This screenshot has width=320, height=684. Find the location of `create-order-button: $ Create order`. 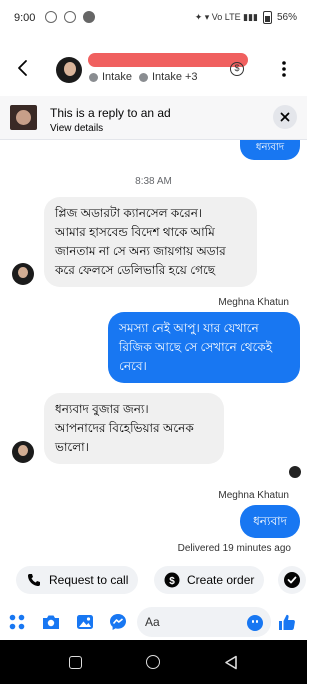

create-order-button: $ Create order is located at coordinates (209, 580).